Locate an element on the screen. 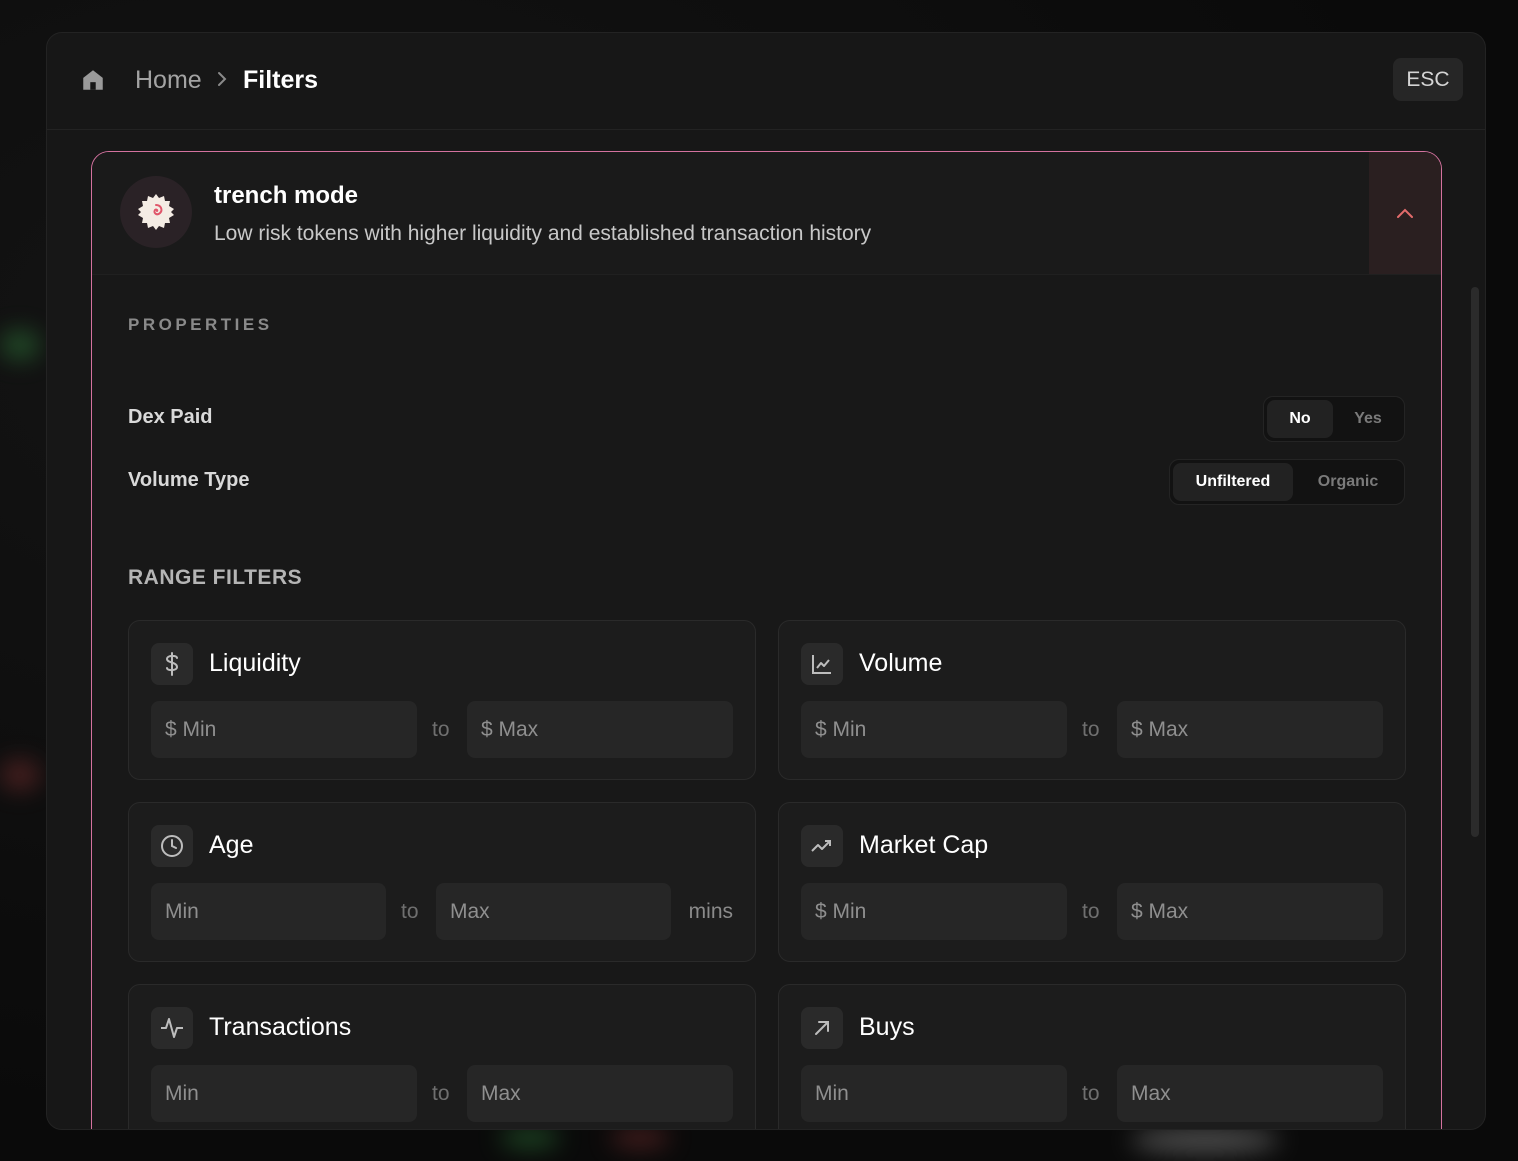 The height and width of the screenshot is (1161, 1518). volume-to-label: to is located at coordinates (1091, 729).